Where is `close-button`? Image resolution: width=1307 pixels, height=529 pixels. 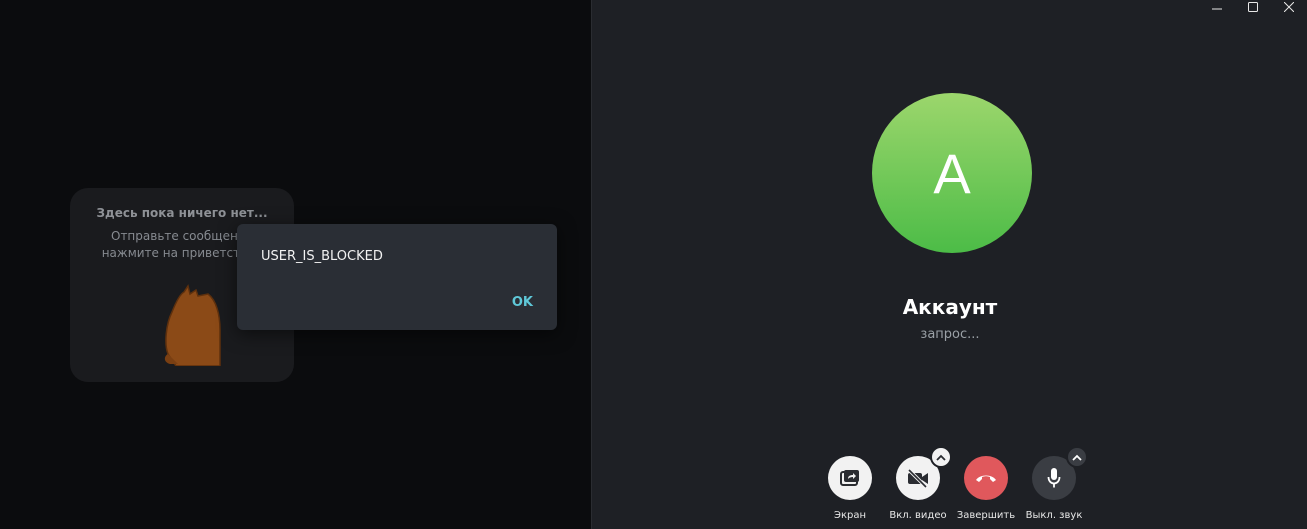
close-button is located at coordinates (1289, 7).